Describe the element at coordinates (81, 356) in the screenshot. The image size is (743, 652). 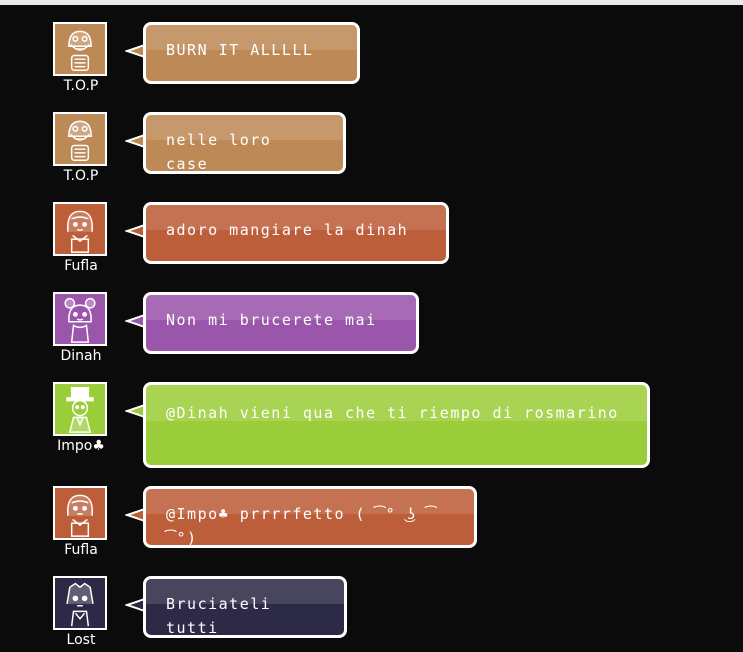
I see `username-label: Dinah` at that location.